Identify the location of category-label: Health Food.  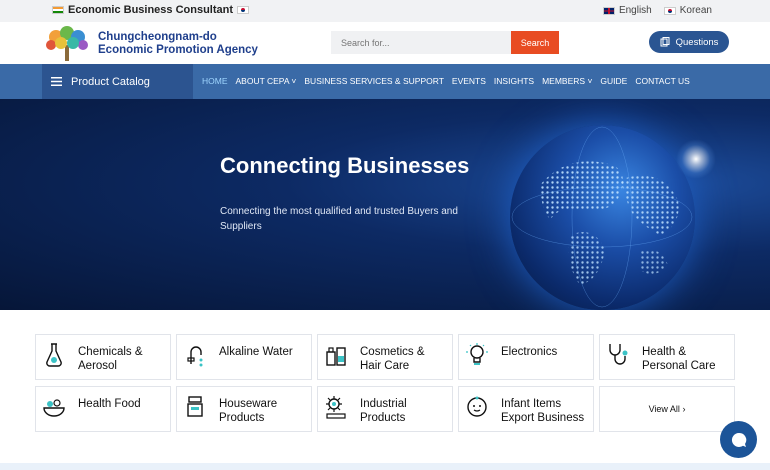
(109, 404).